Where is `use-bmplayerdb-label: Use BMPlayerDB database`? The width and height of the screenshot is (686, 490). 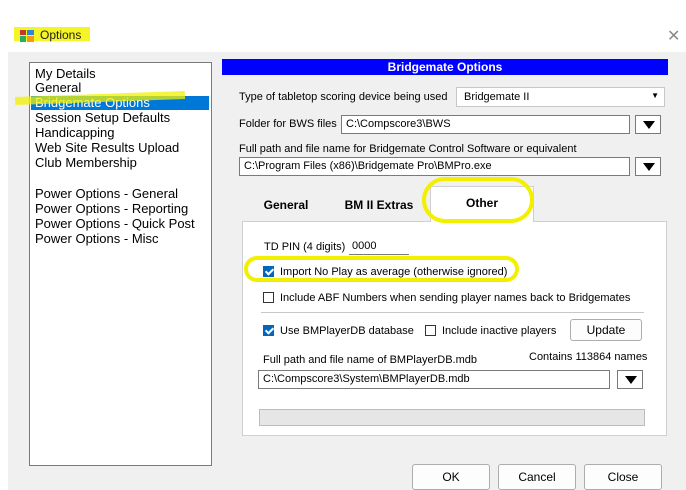 use-bmplayerdb-label: Use BMPlayerDB database is located at coordinates (347, 331).